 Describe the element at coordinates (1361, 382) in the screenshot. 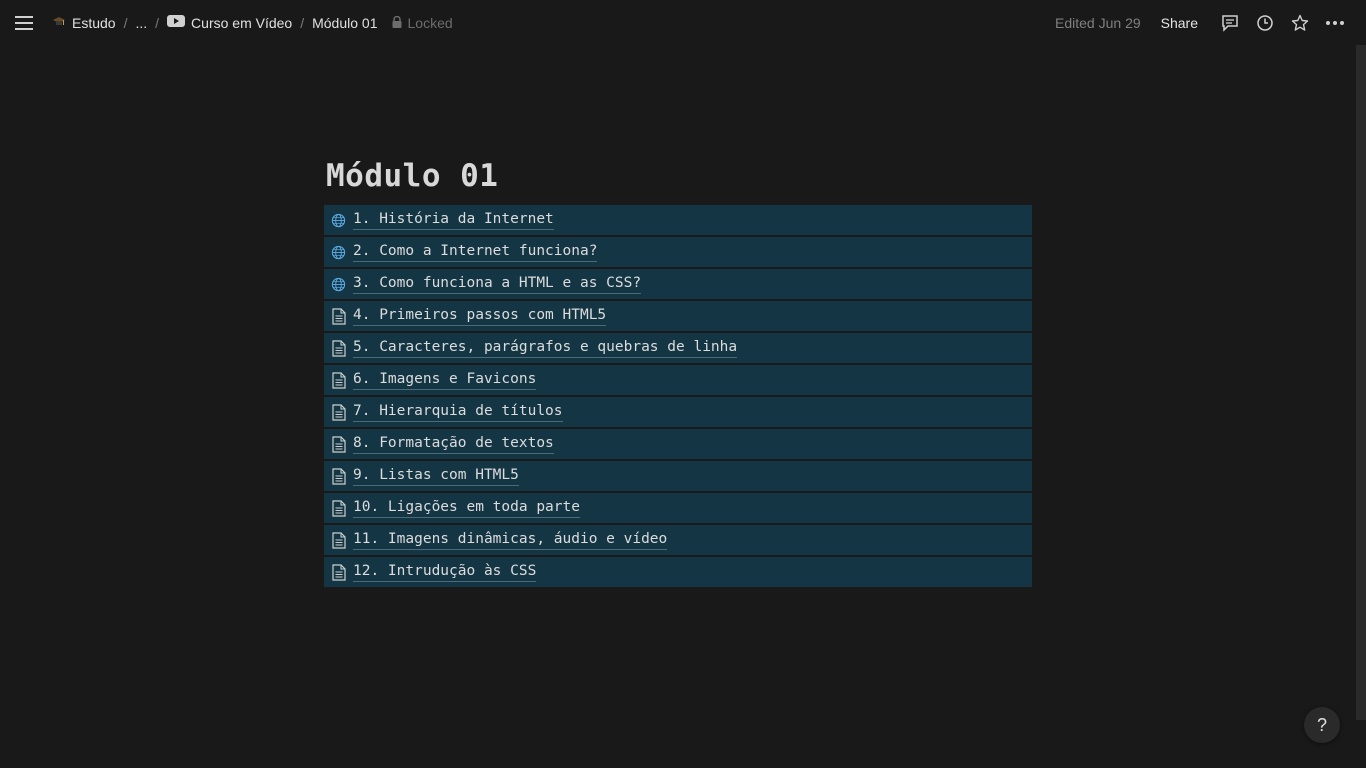

I see `scrollbar` at that location.